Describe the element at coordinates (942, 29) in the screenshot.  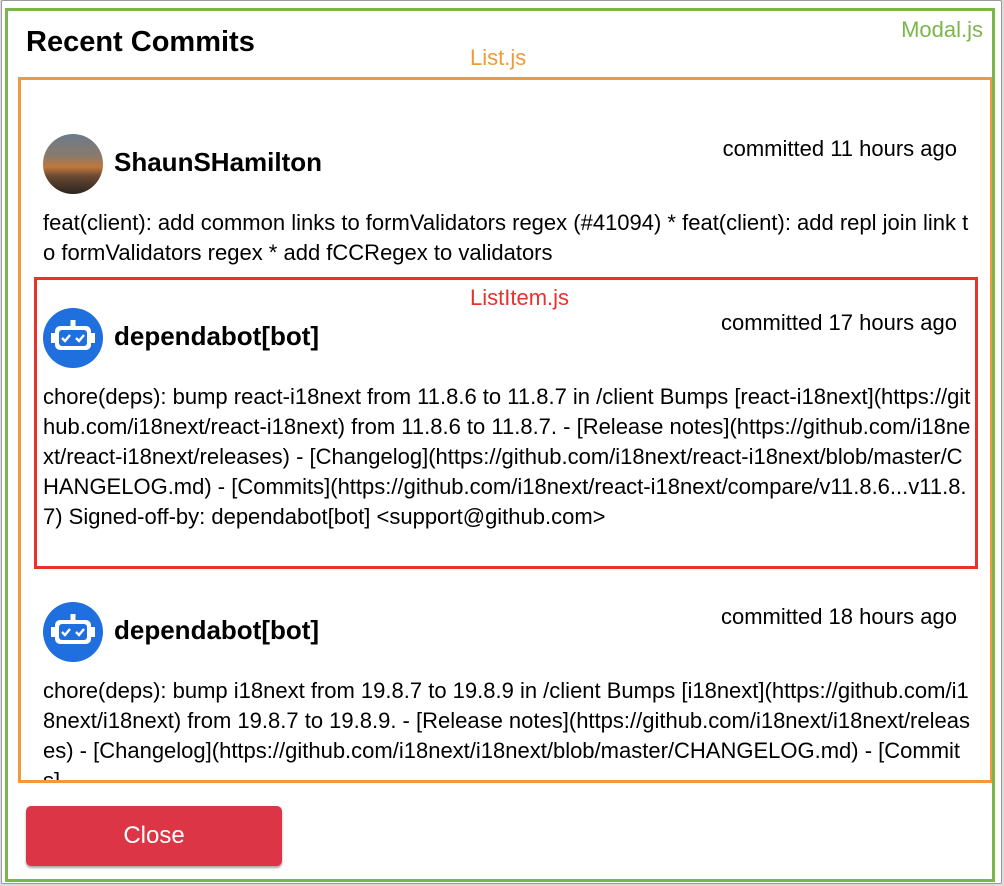
I see `modal-component-label: Modal.js` at that location.